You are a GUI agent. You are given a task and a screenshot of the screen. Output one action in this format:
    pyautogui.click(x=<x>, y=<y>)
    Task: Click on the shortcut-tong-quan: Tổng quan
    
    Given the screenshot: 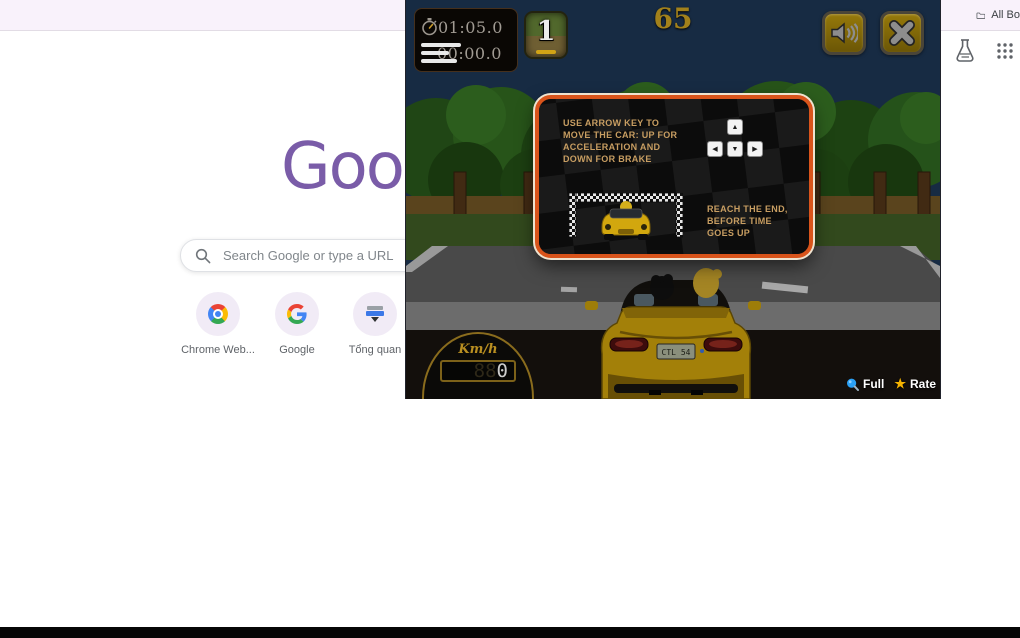 What is the action you would take?
    pyautogui.click(x=375, y=324)
    